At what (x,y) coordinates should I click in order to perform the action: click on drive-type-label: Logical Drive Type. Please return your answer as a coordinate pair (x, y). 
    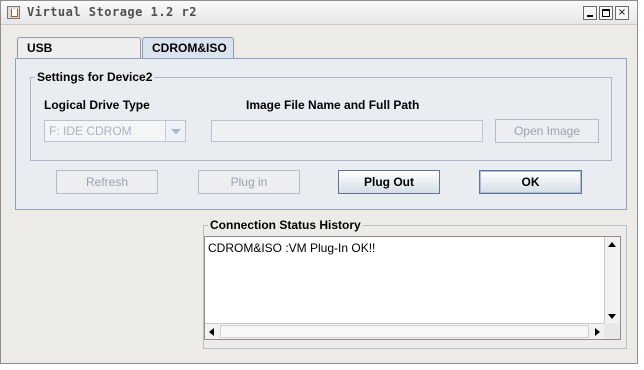
    Looking at the image, I should click on (97, 105).